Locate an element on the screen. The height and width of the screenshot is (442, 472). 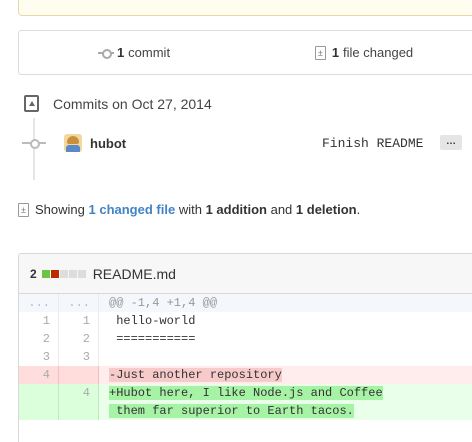
diff-code-line: +Hubot here, I like Node.js and Coffee is located at coordinates (285, 393).